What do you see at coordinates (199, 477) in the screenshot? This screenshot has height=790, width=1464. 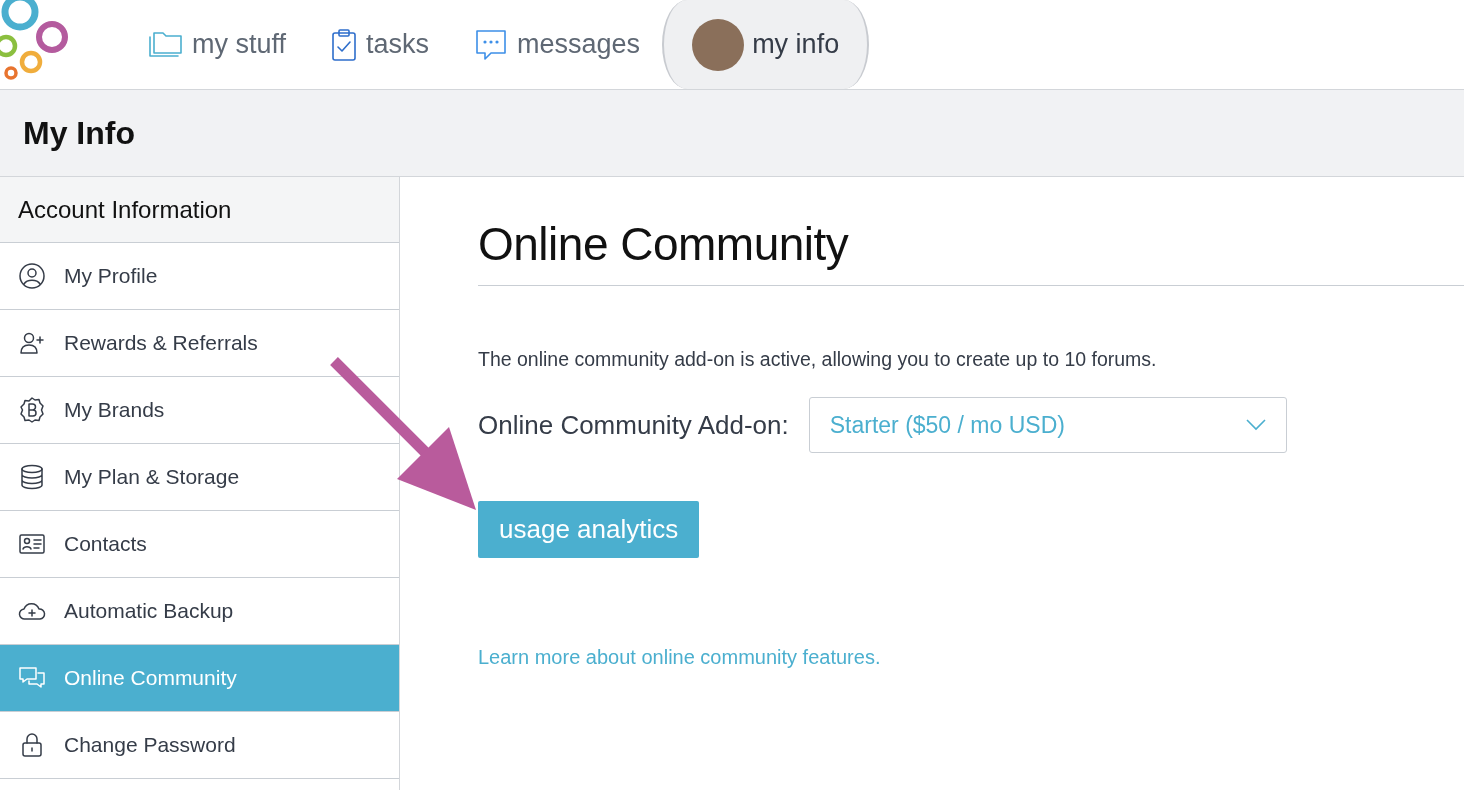 I see `sidebar-item: My Plan & Storage` at bounding box center [199, 477].